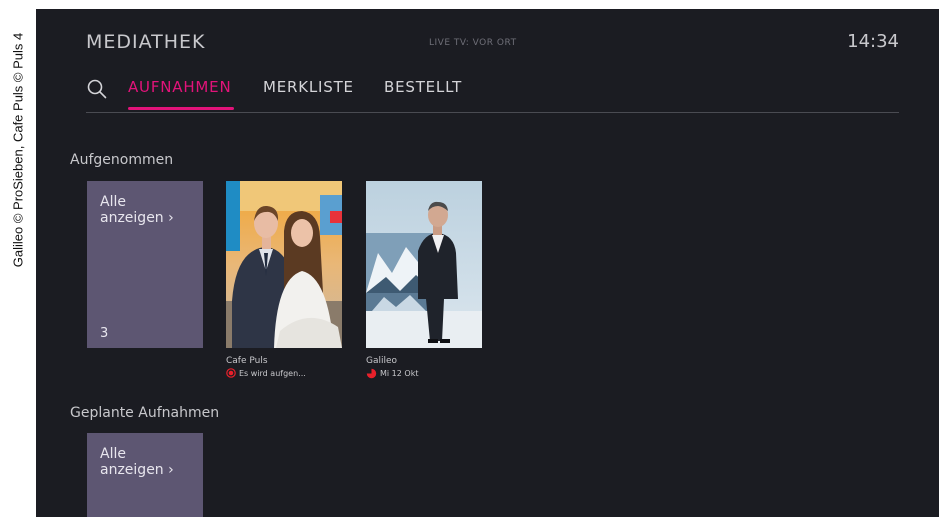  Describe the element at coordinates (181, 108) in the screenshot. I see `active-tab-indicator` at that location.